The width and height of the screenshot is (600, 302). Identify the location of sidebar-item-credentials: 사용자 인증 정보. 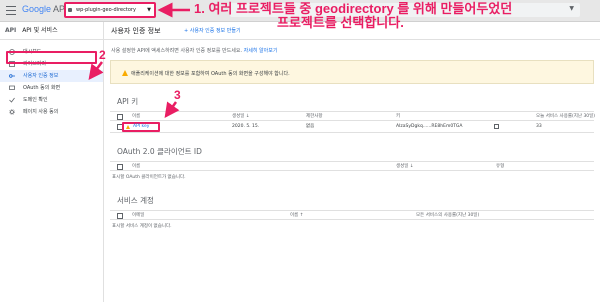
(51, 76).